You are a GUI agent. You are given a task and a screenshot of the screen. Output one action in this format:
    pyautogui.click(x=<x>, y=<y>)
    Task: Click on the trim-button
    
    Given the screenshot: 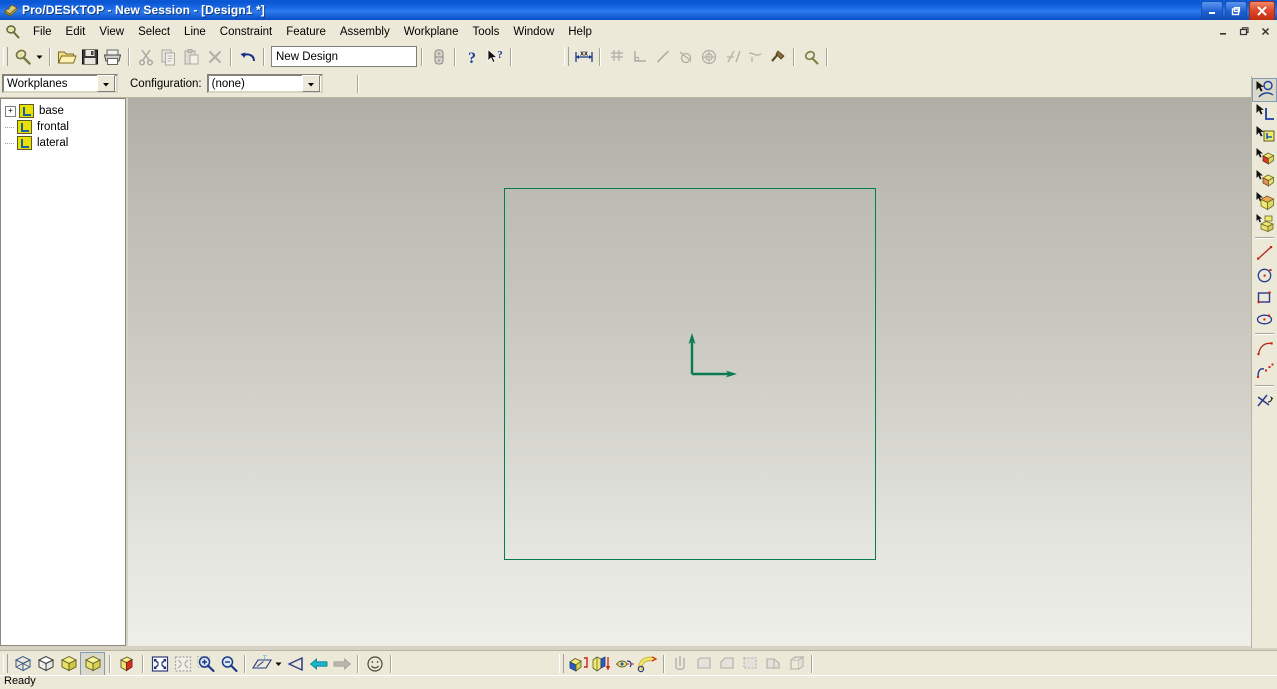 What is the action you would take?
    pyautogui.click(x=1264, y=401)
    